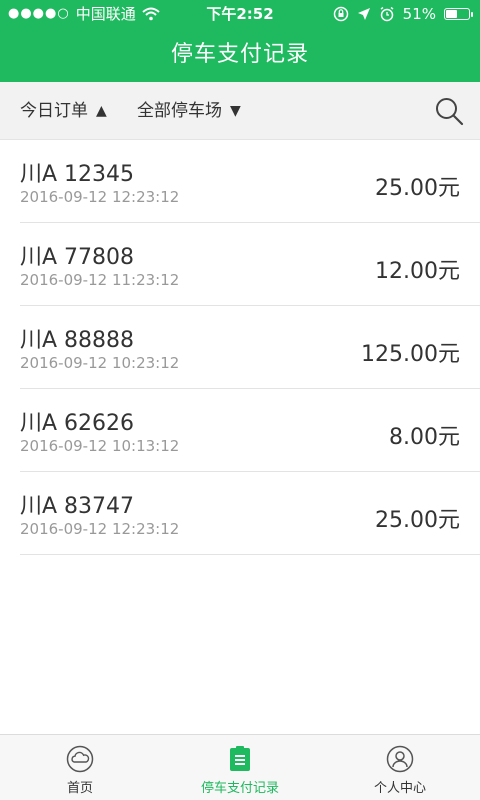 Image resolution: width=480 pixels, height=800 pixels. What do you see at coordinates (79, 788) in the screenshot?
I see `tab-home-label: 首页` at bounding box center [79, 788].